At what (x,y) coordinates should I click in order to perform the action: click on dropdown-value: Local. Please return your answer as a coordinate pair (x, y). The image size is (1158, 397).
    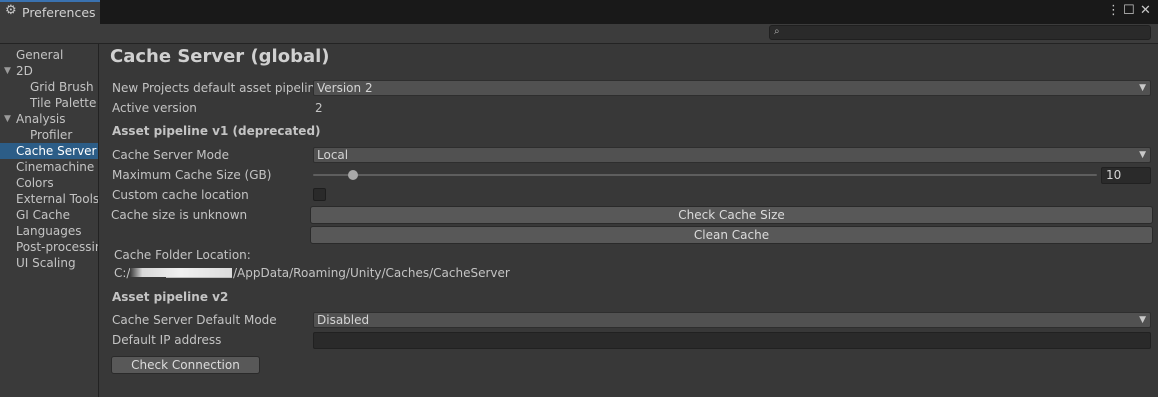
    Looking at the image, I should click on (333, 155).